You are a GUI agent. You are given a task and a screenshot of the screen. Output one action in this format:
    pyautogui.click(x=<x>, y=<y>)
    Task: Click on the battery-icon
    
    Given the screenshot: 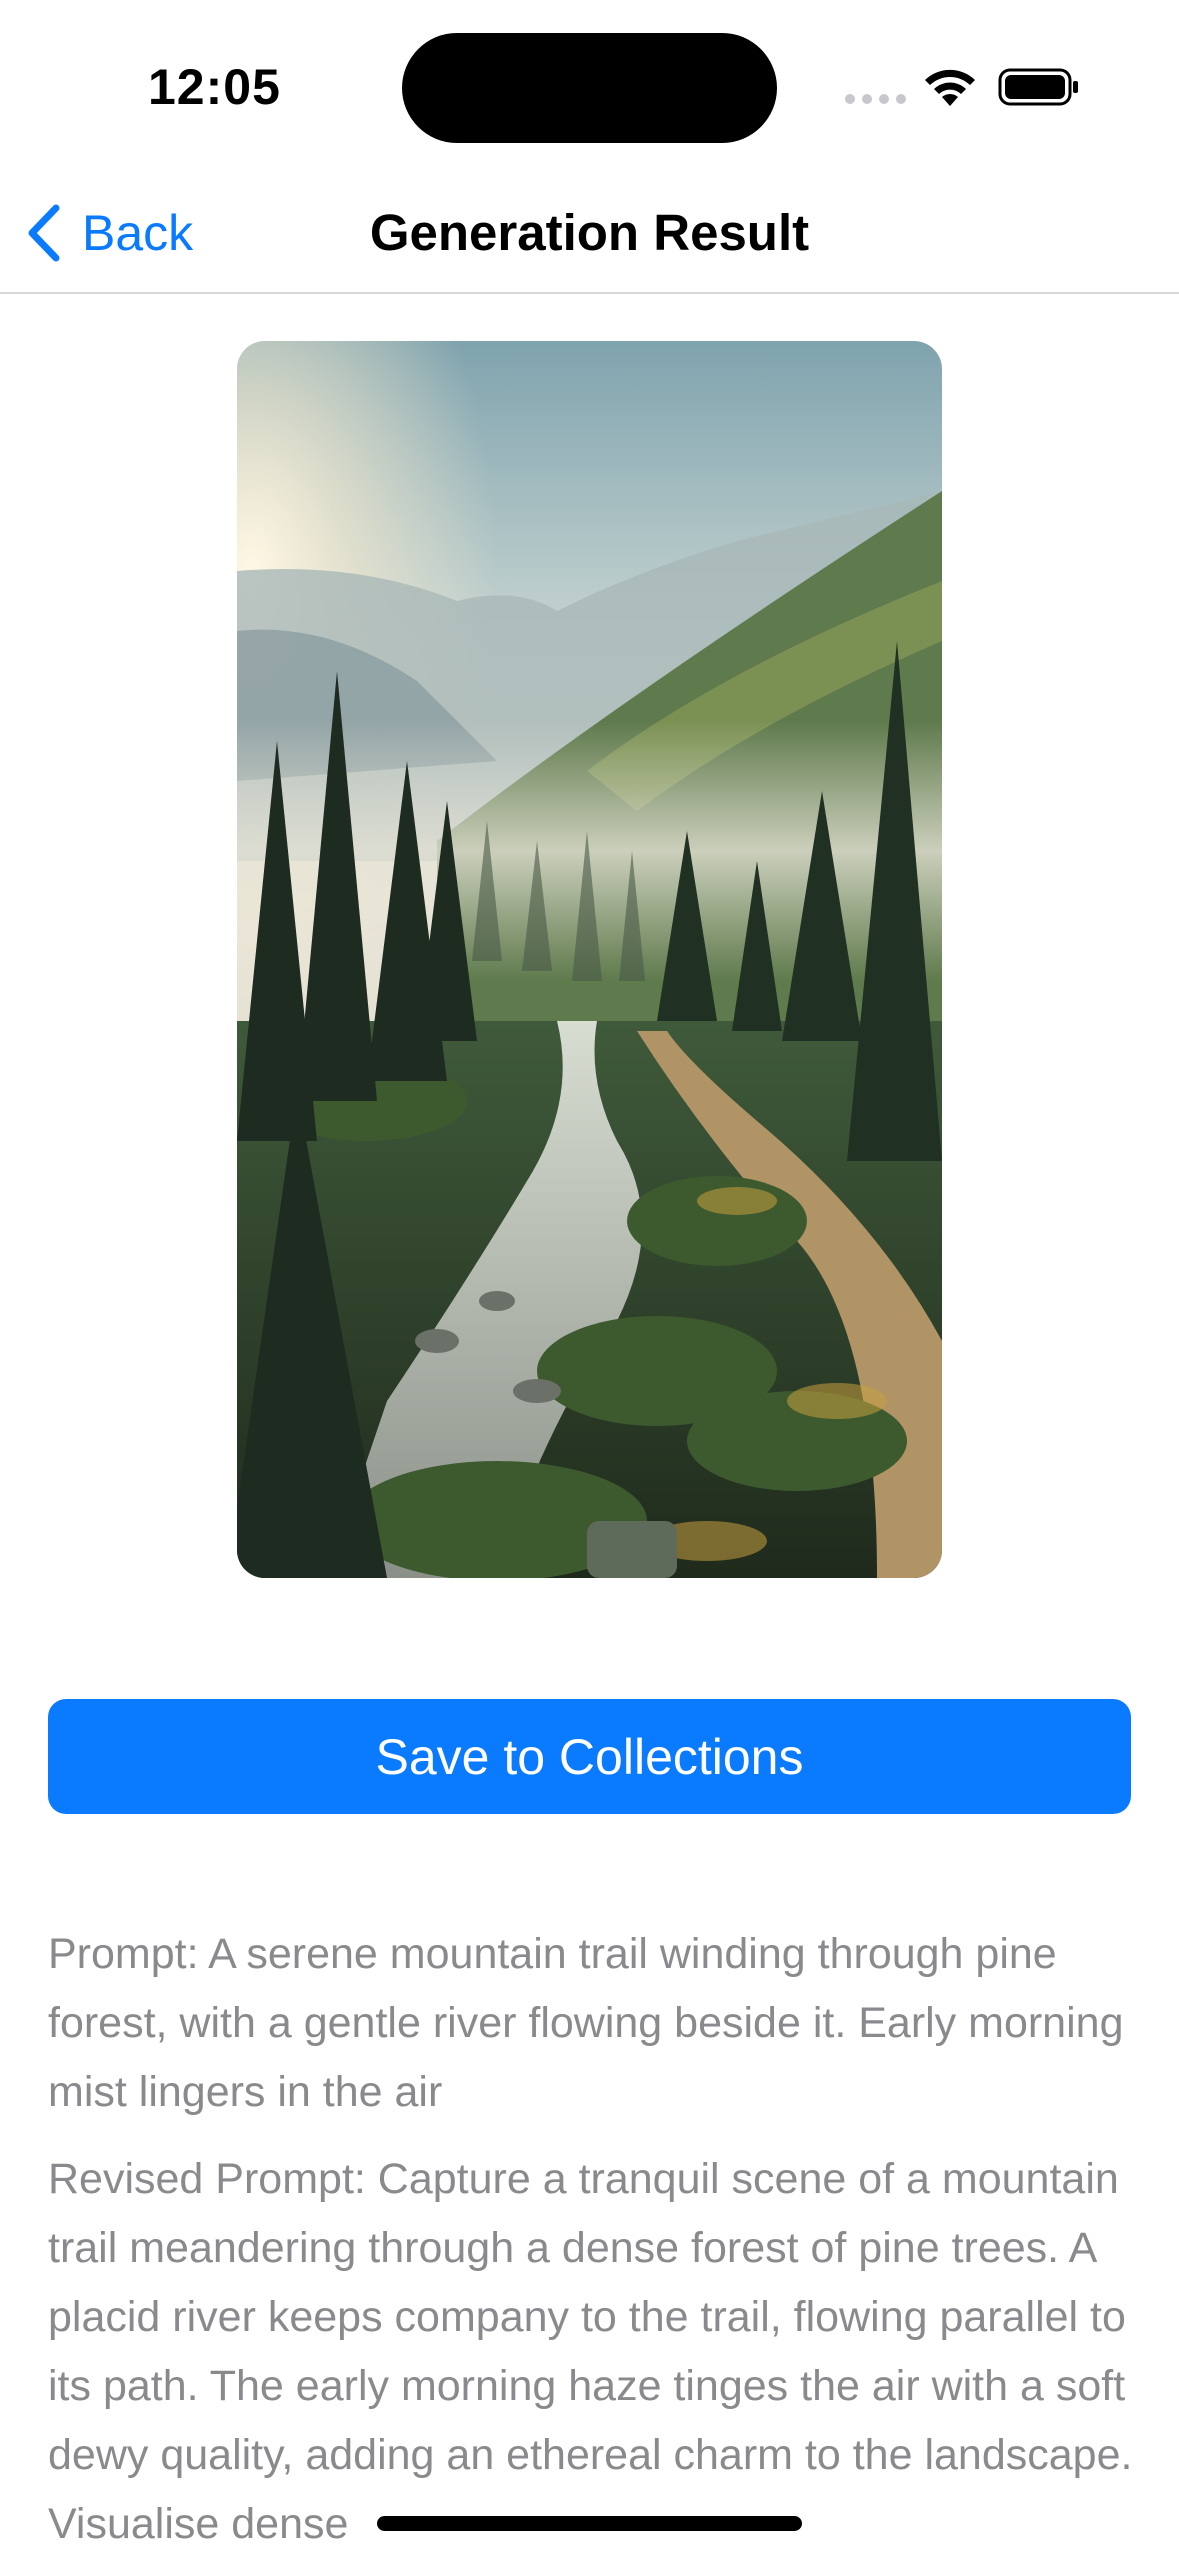 What is the action you would take?
    pyautogui.click(x=1038, y=87)
    